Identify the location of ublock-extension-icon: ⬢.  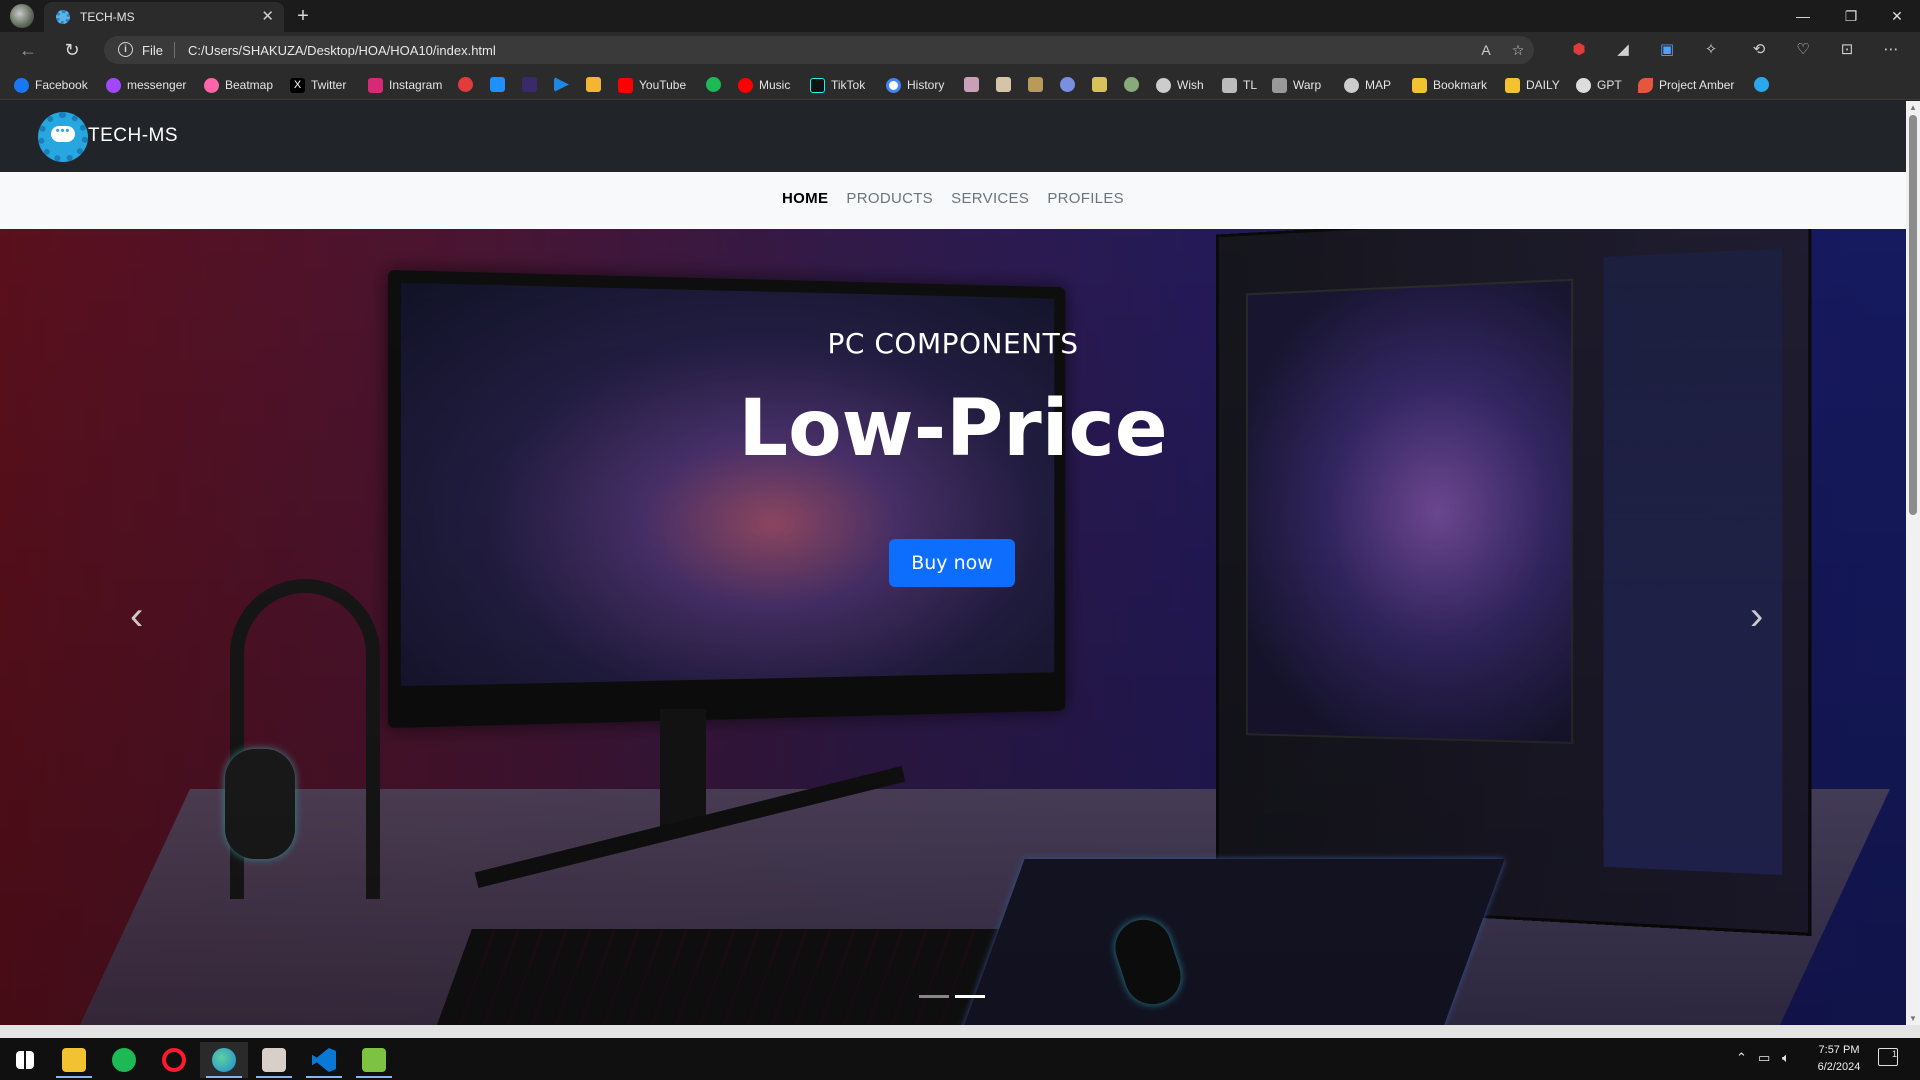
(1579, 50).